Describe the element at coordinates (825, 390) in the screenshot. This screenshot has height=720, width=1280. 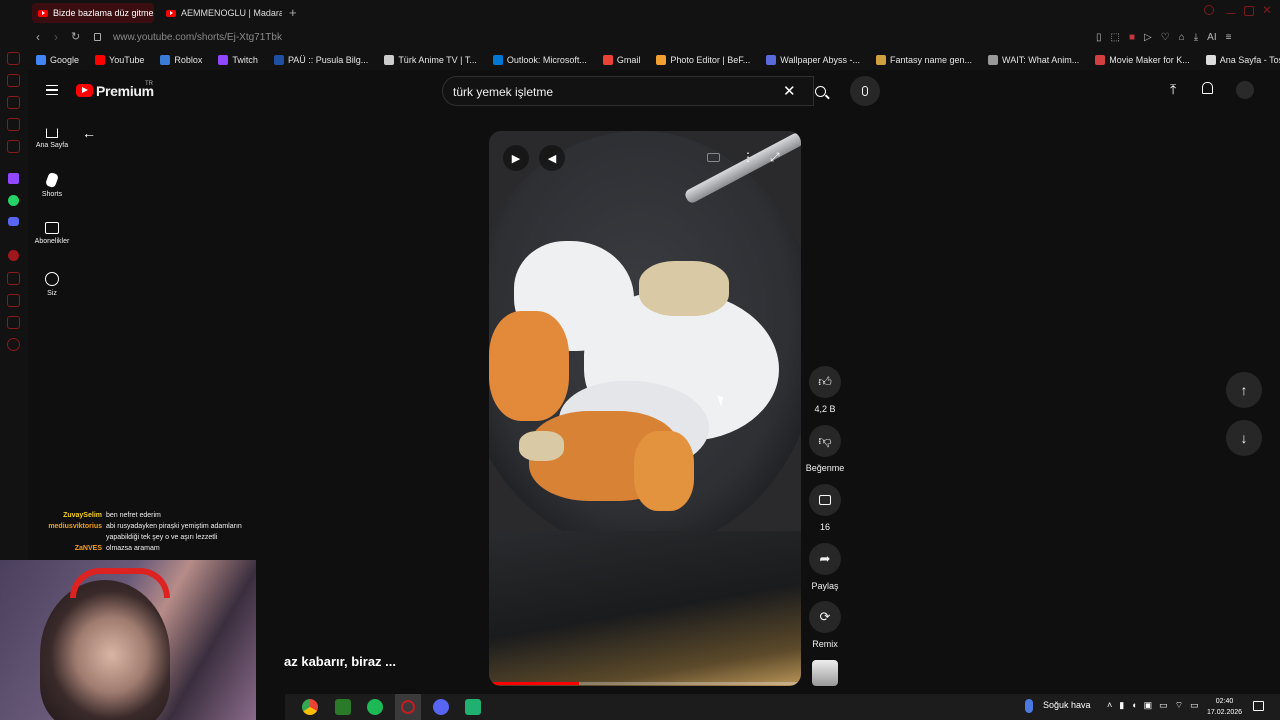
I see `like-button: 👍︎ 4,2 B` at that location.